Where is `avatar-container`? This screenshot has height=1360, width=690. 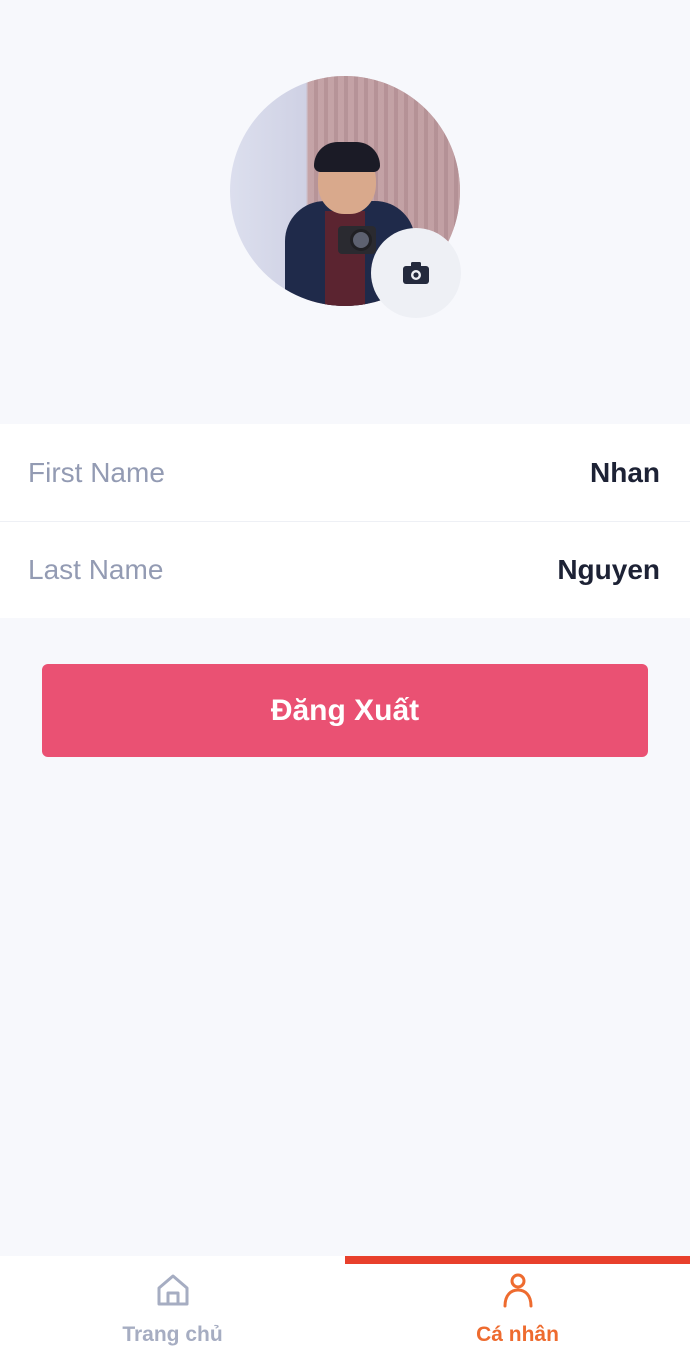 avatar-container is located at coordinates (345, 197).